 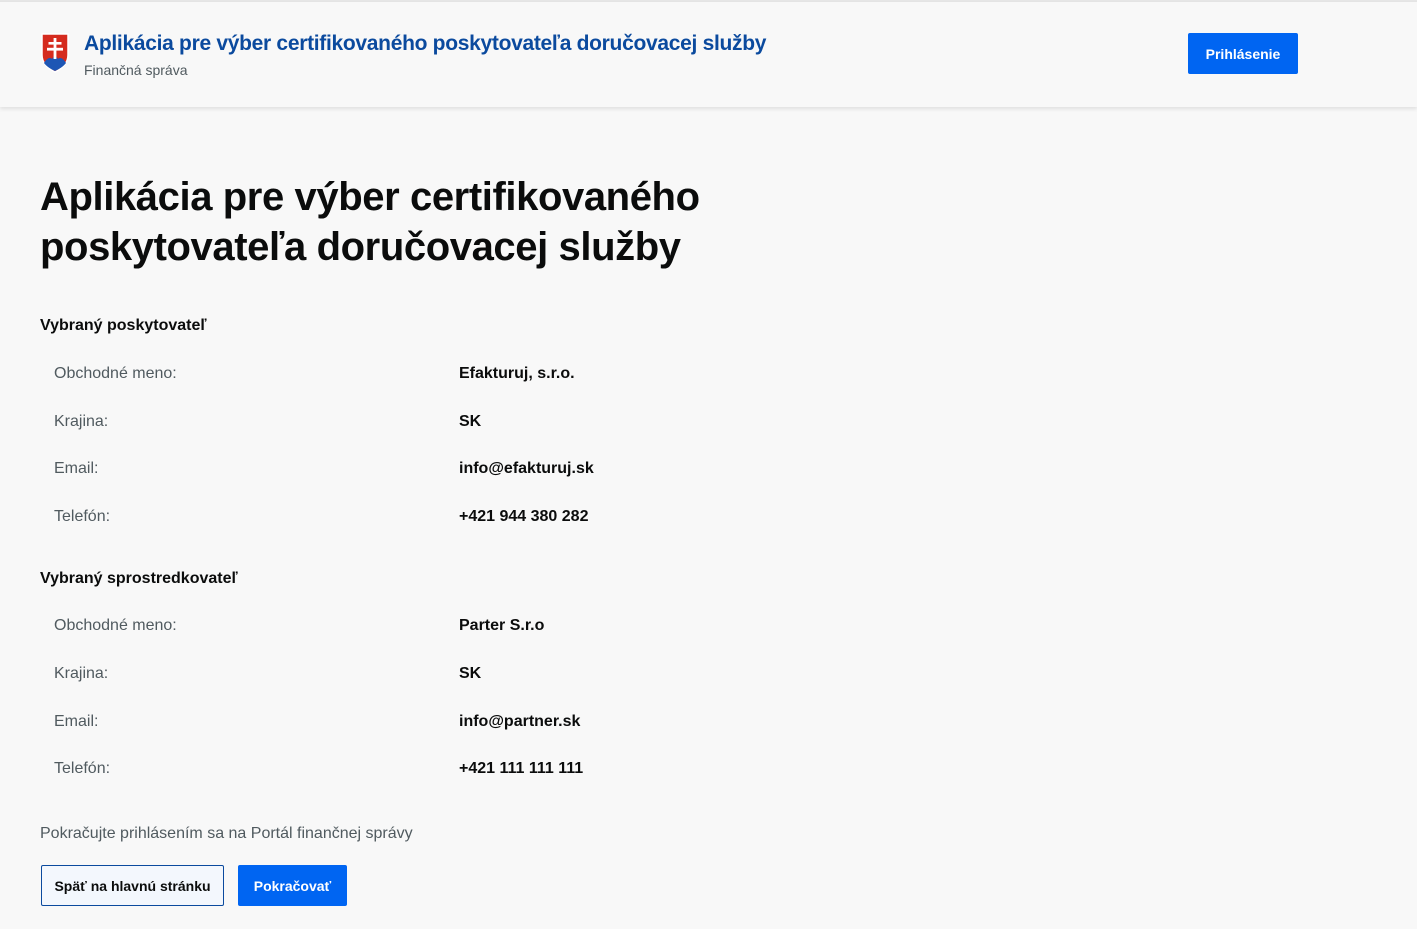 I want to click on login-button: Prihlásenie, so click(x=1243, y=53).